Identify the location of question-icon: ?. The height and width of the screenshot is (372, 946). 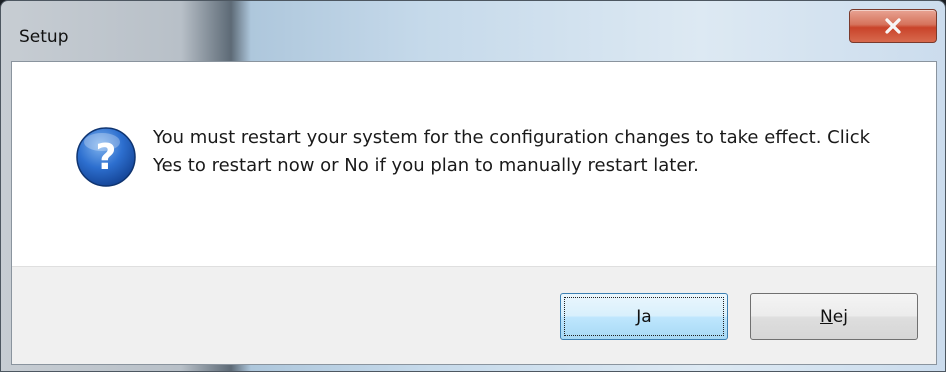
(106, 157).